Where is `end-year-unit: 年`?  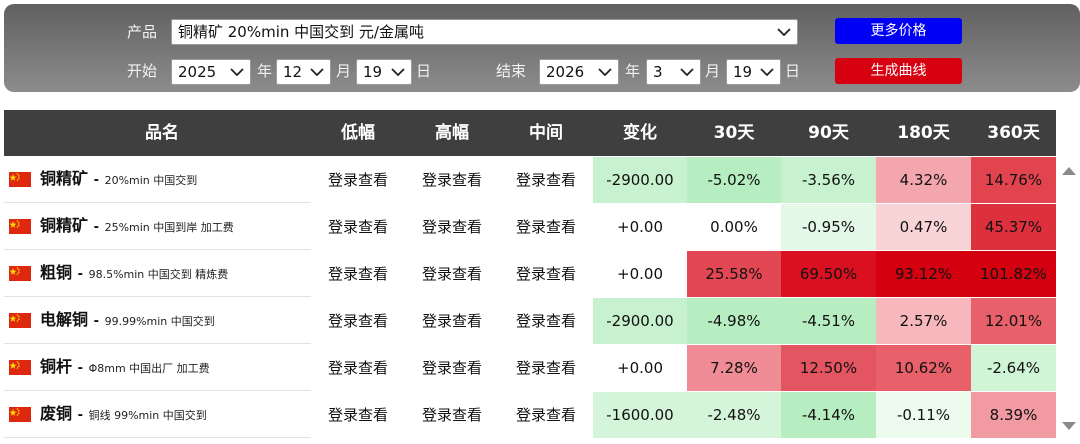
end-year-unit: 年 is located at coordinates (633, 71).